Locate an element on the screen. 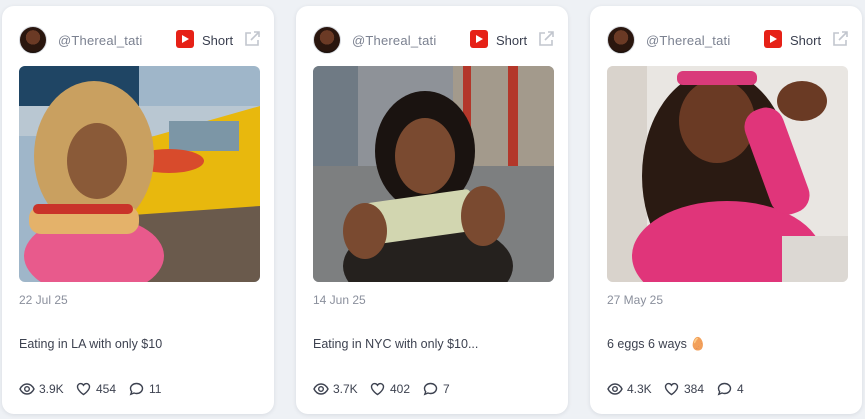 Image resolution: width=865 pixels, height=419 pixels. likes-count: 402 is located at coordinates (400, 389).